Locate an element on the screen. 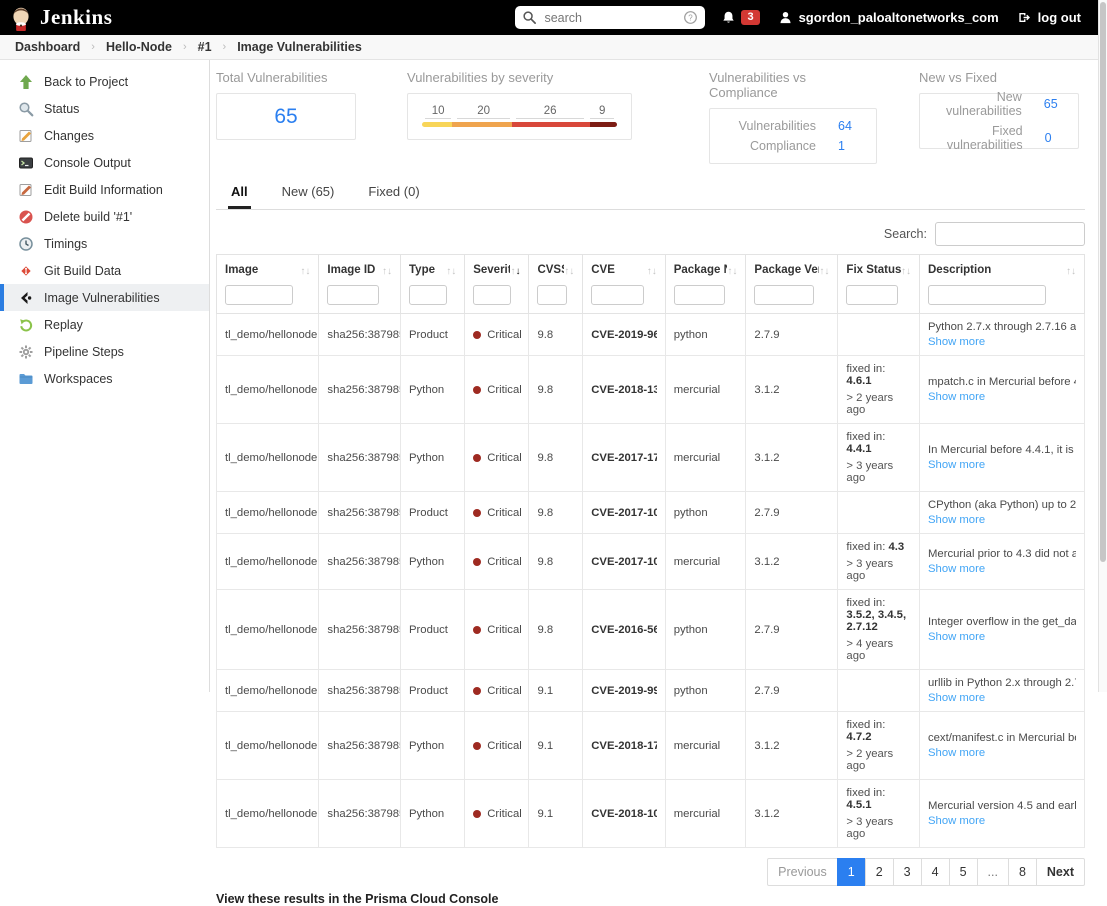 The height and width of the screenshot is (906, 1107). sidebar-item-pipeline-steps: Pipeline Steps is located at coordinates (104, 351).